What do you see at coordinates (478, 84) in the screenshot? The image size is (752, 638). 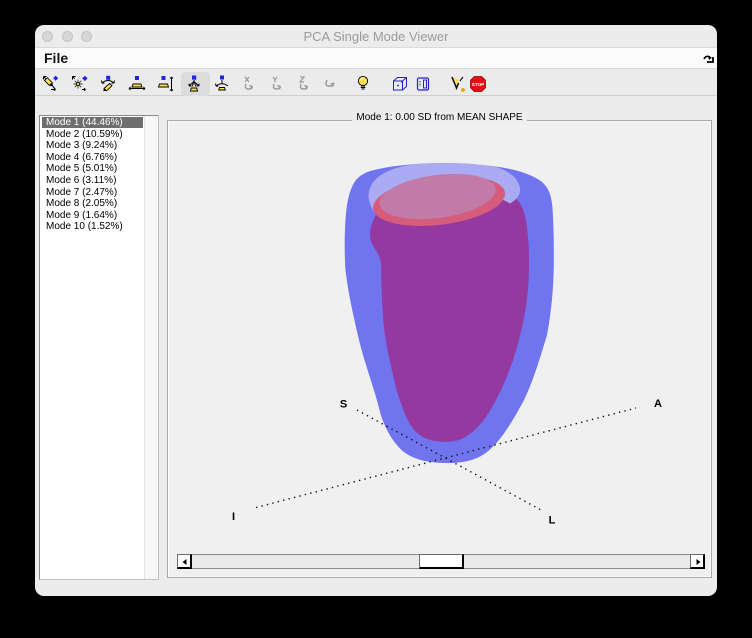 I see `svg-text: STOP` at bounding box center [478, 84].